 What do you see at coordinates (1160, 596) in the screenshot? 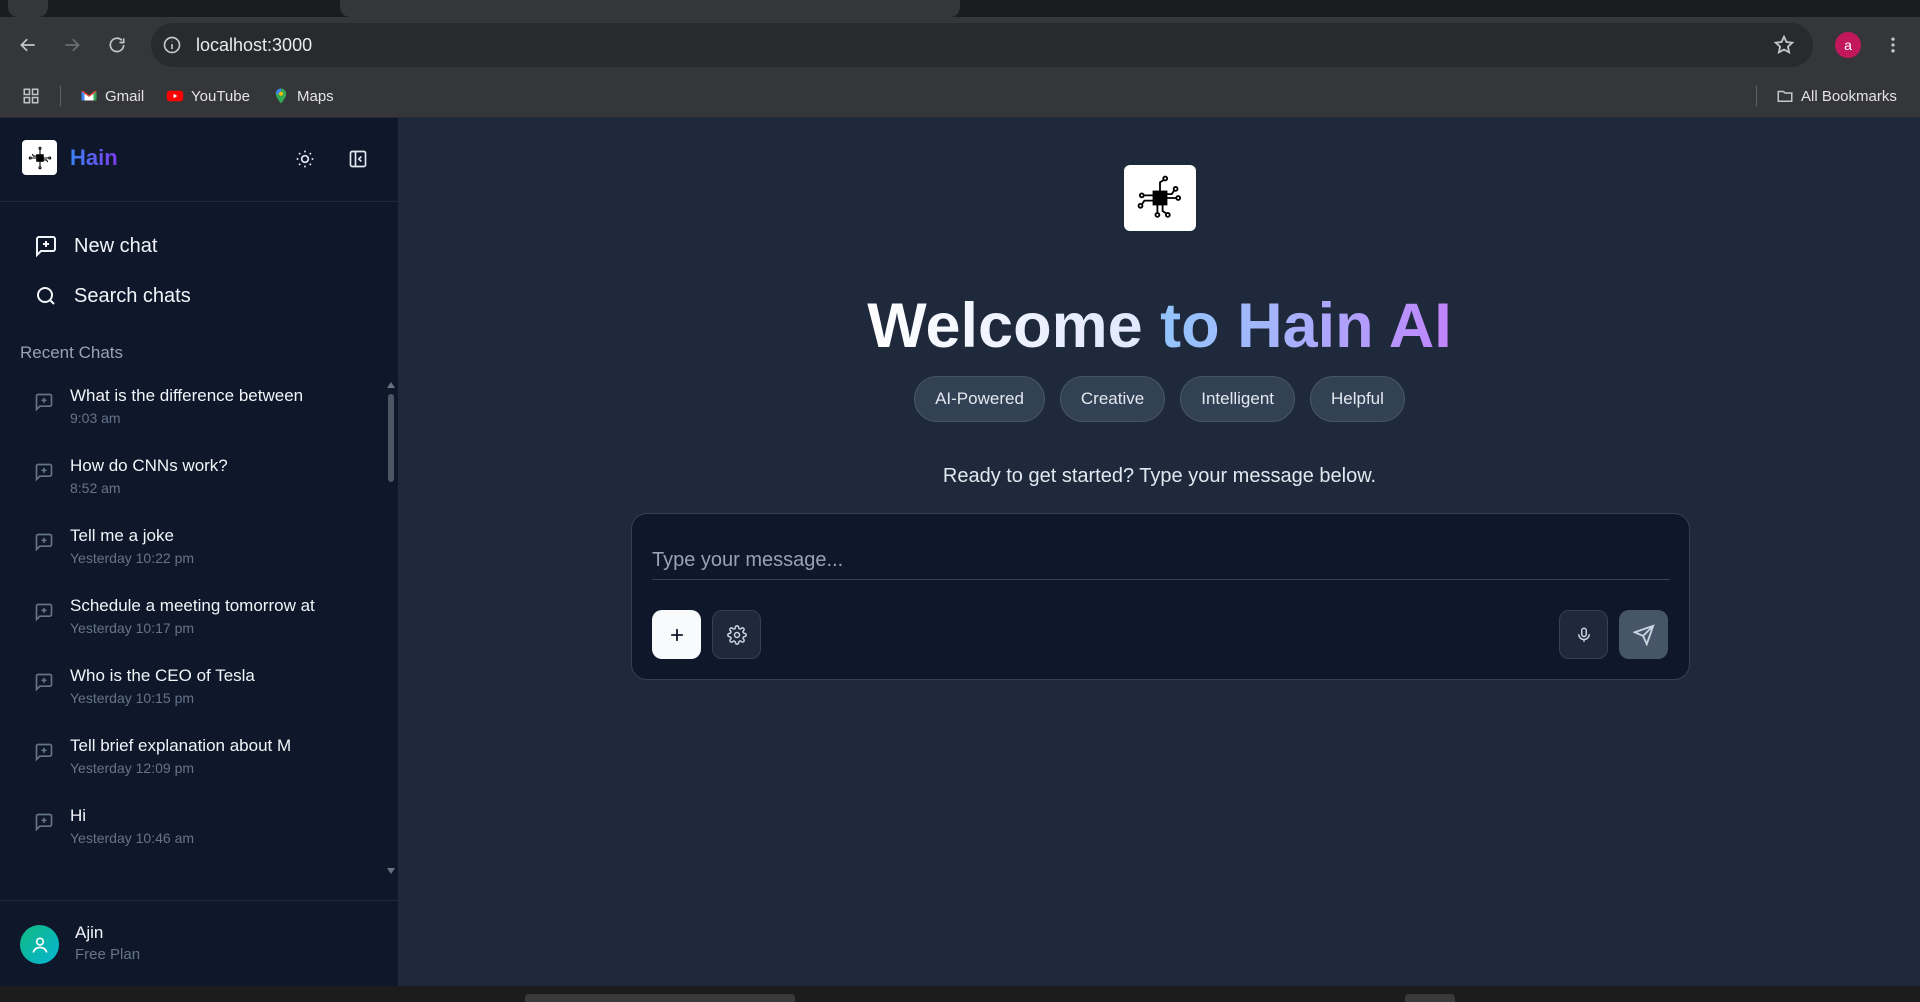
I see `message-composer` at bounding box center [1160, 596].